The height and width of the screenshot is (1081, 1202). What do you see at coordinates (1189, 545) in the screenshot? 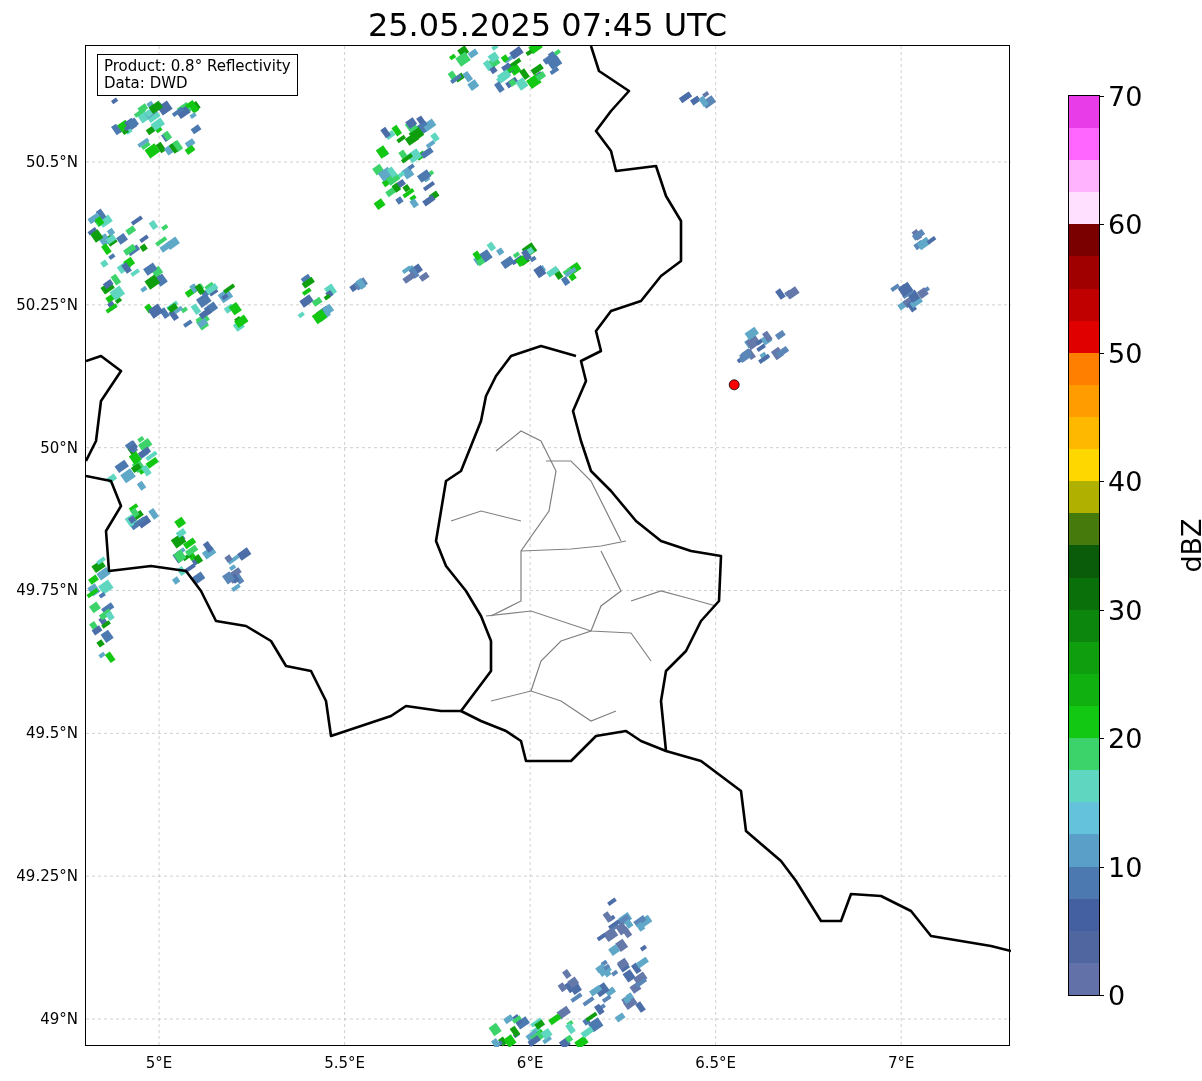
I see `scale-unit-label: dBZ` at bounding box center [1189, 545].